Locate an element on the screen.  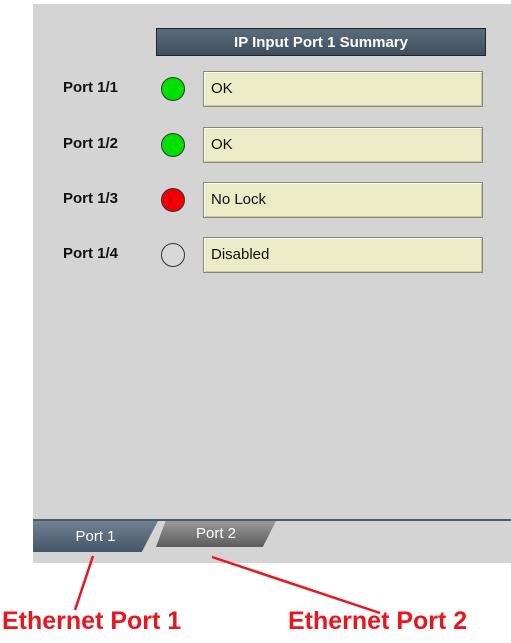
tab-bar-divider is located at coordinates (272, 520).